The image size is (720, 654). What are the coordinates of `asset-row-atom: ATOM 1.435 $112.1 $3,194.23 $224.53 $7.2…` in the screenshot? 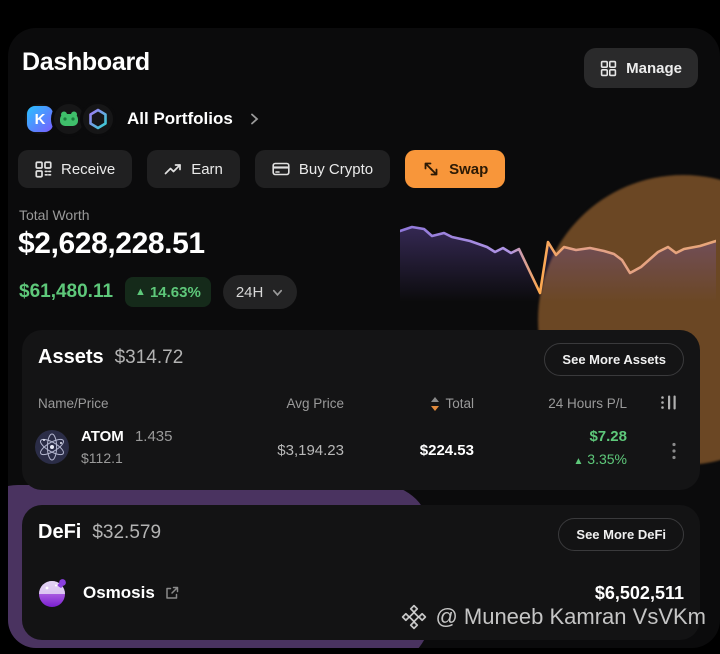 It's located at (361, 453).